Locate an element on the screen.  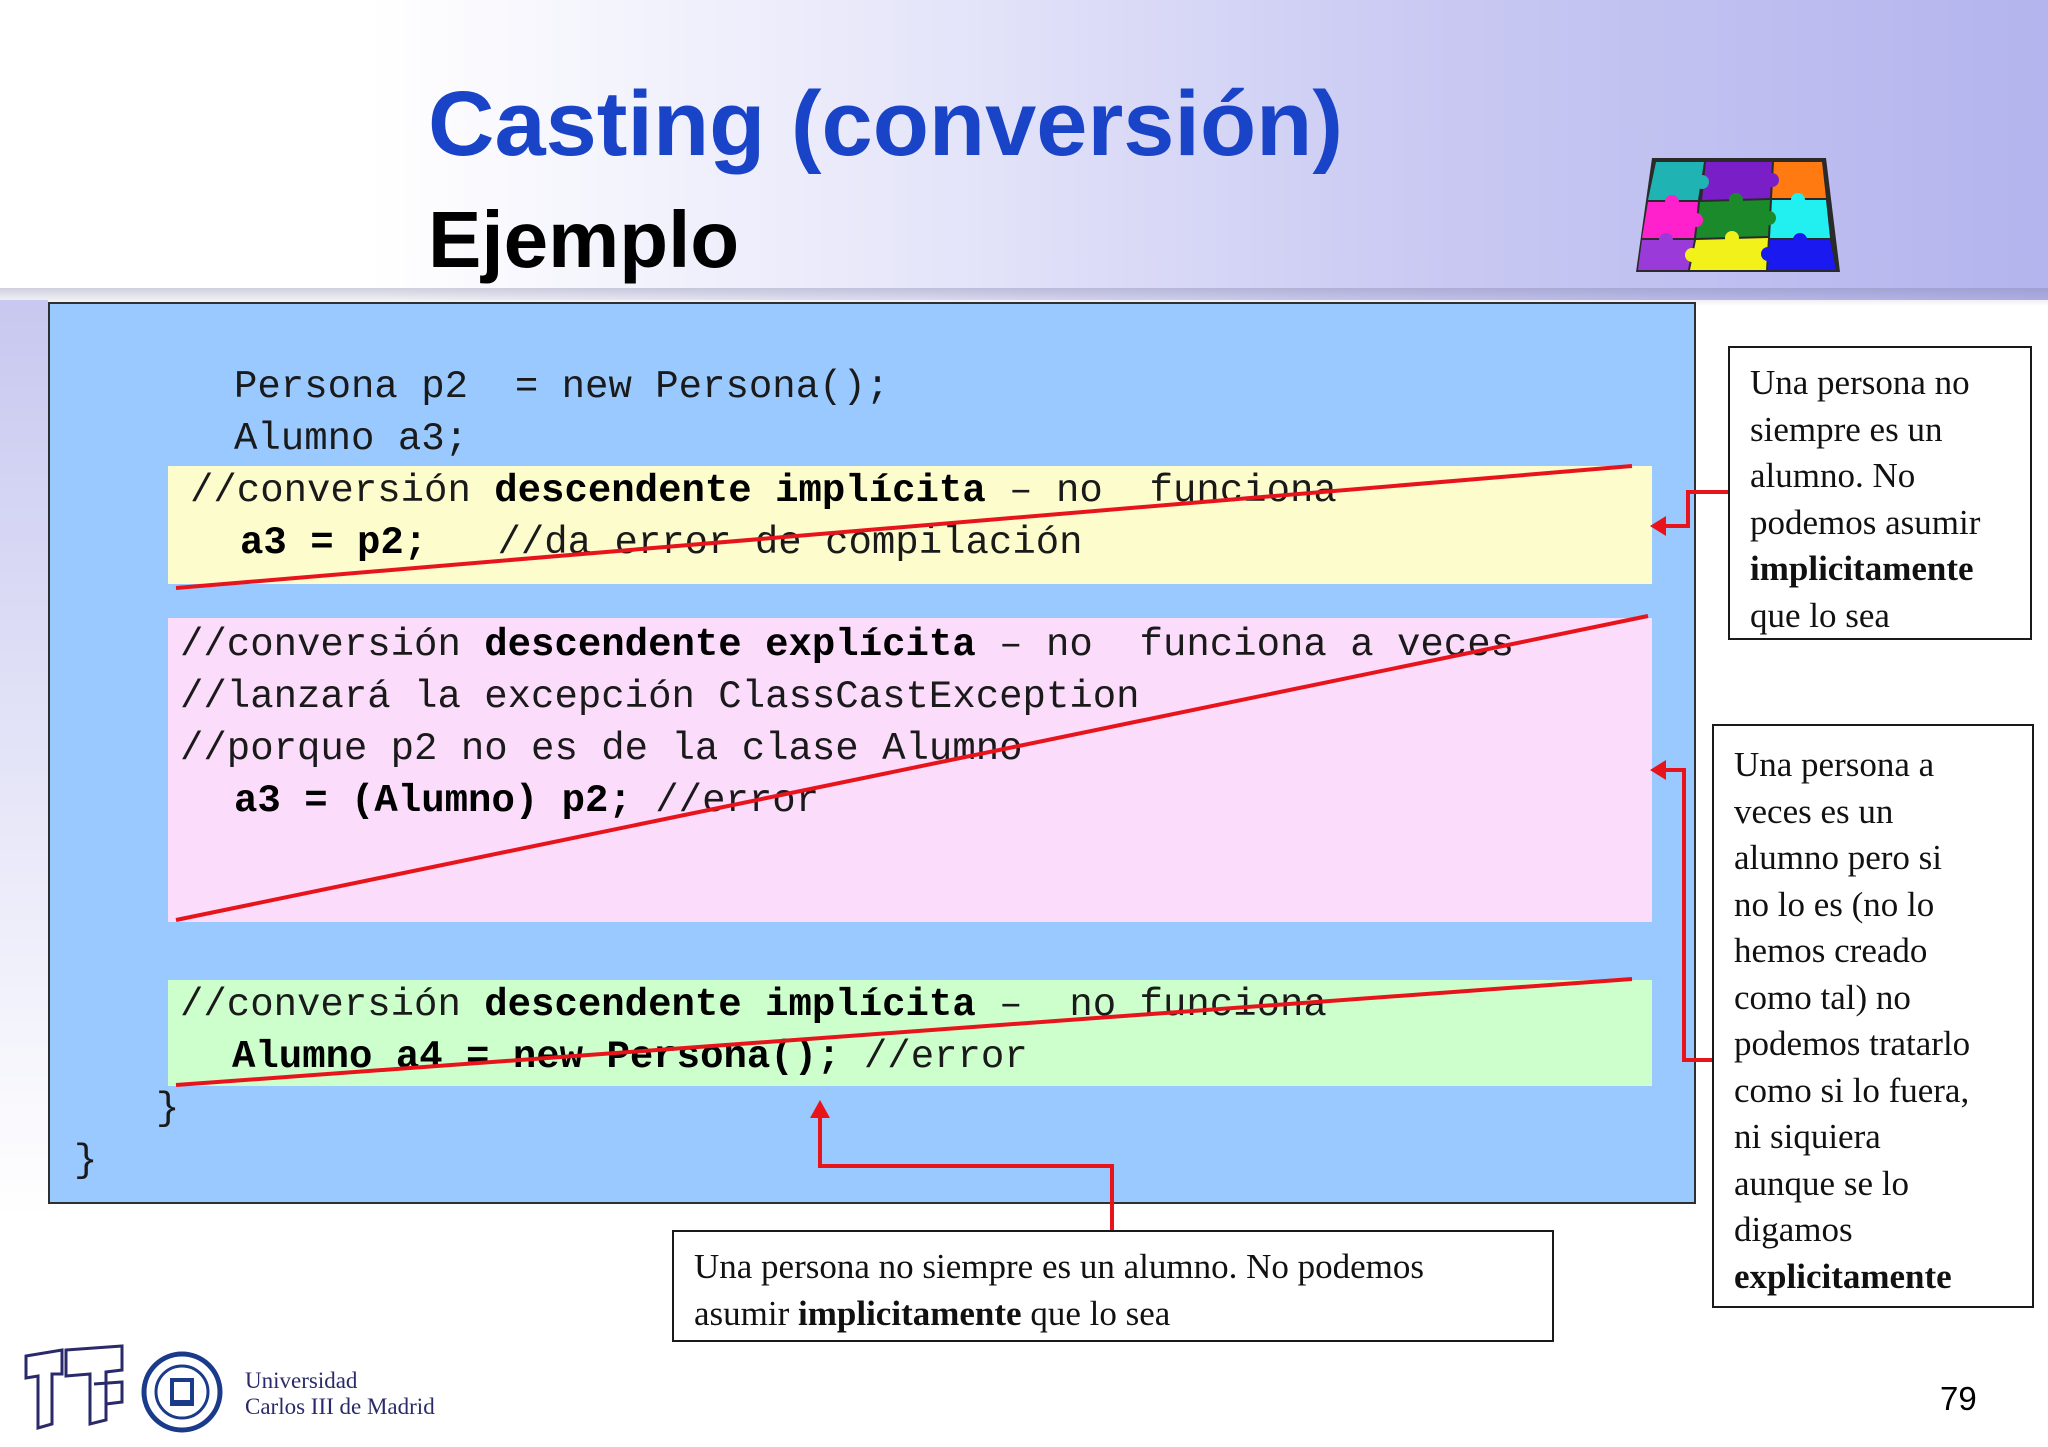
text-run: alumno. No is located at coordinates (1833, 475).